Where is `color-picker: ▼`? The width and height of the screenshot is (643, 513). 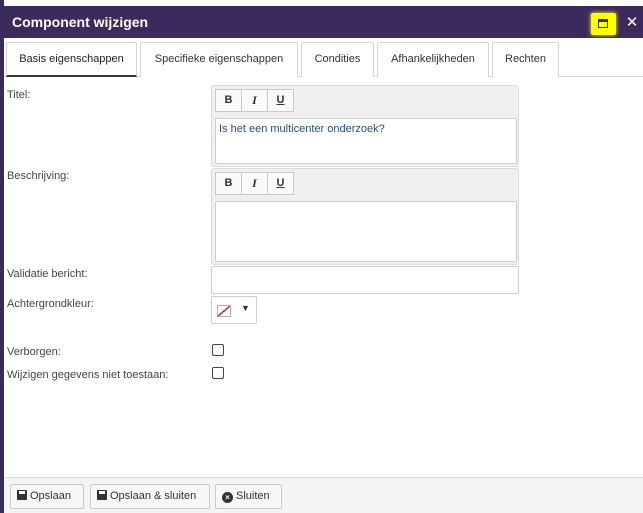
color-picker: ▼ is located at coordinates (234, 310).